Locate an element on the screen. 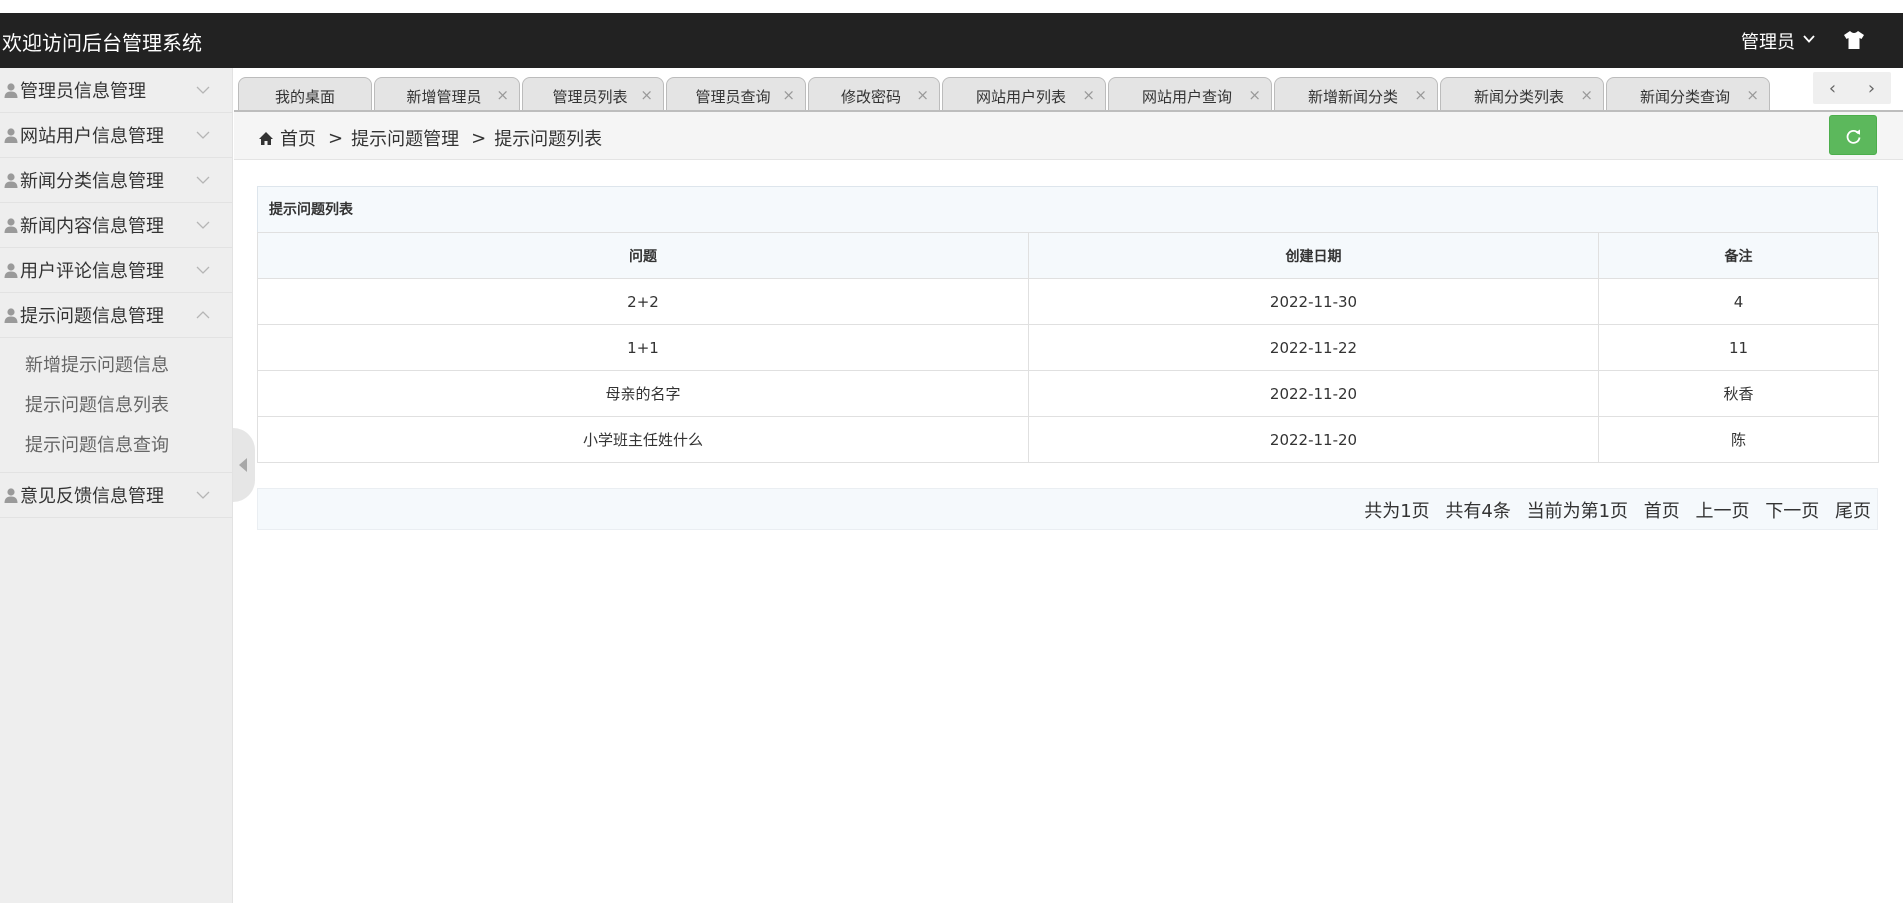  cell-question: 1+1 is located at coordinates (643, 347).